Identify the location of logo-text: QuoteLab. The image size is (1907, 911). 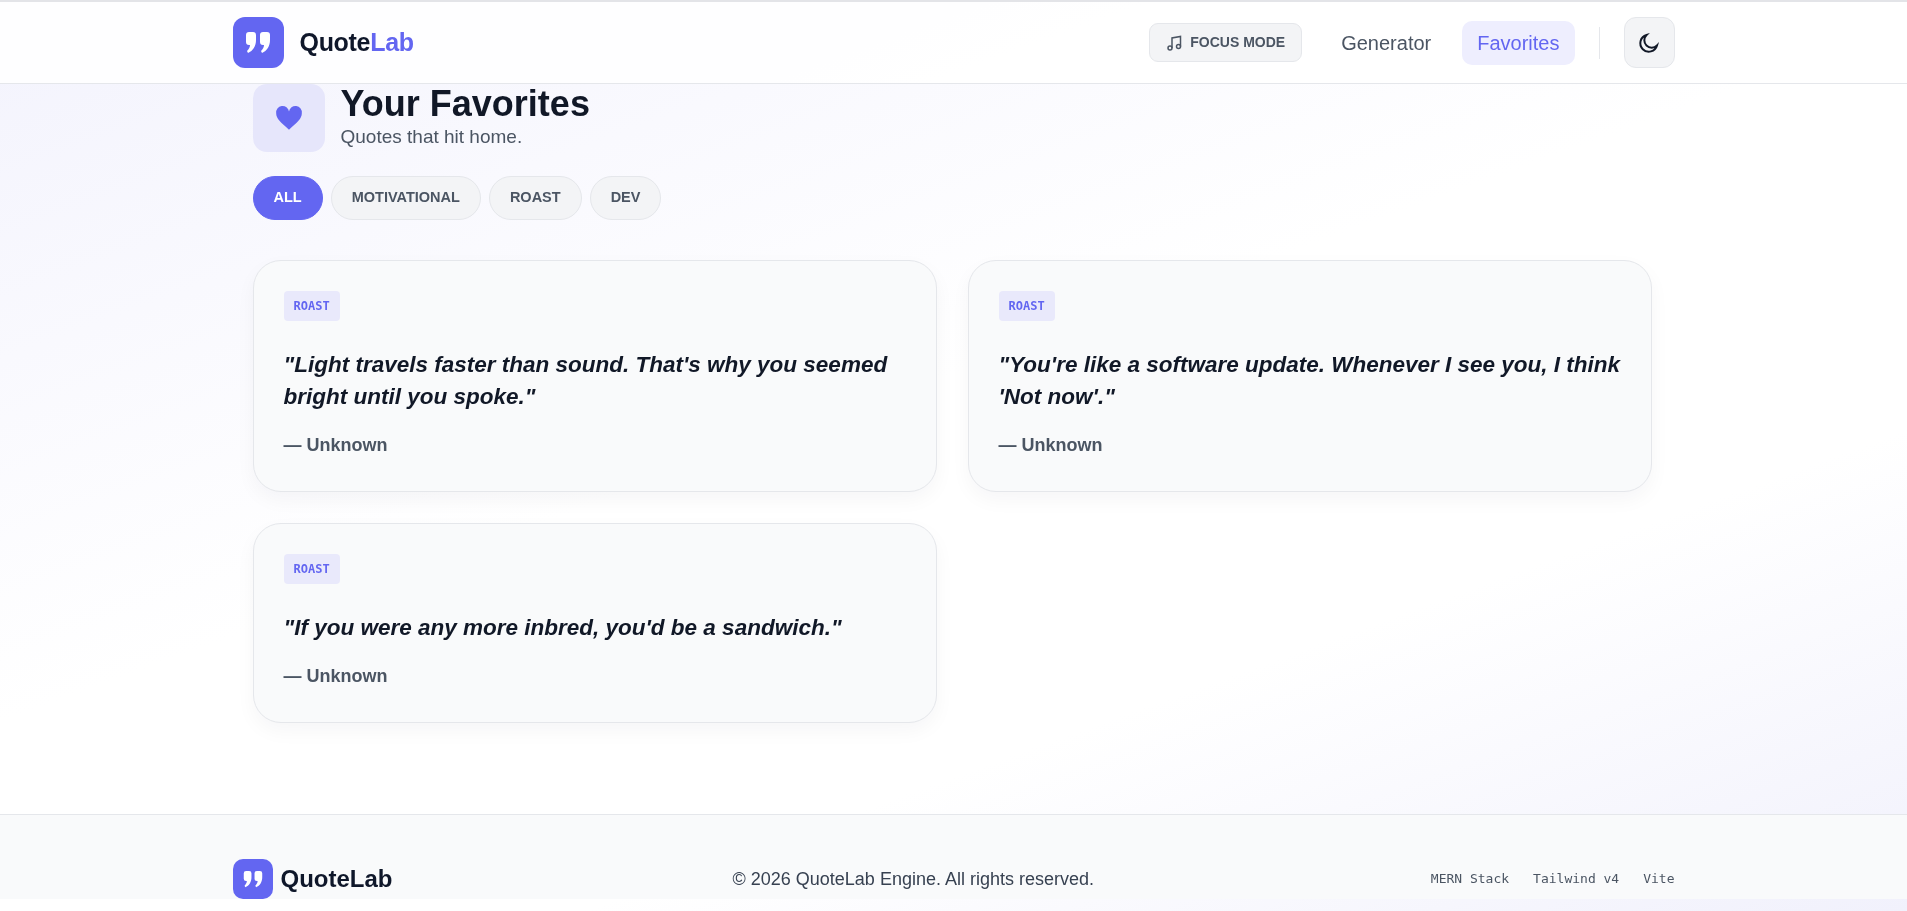
(356, 42).